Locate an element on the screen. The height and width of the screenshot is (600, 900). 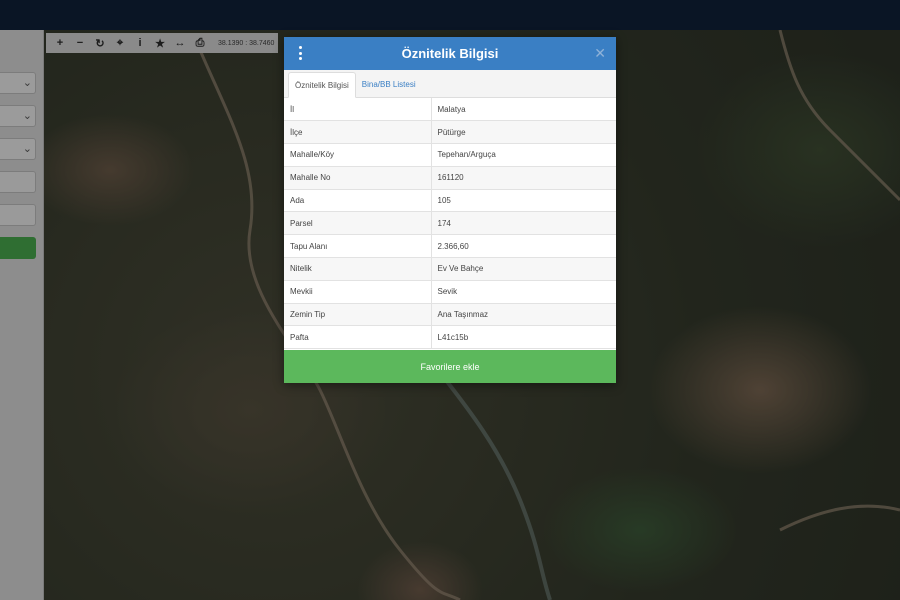
attribute-key: Parsel is located at coordinates (358, 223).